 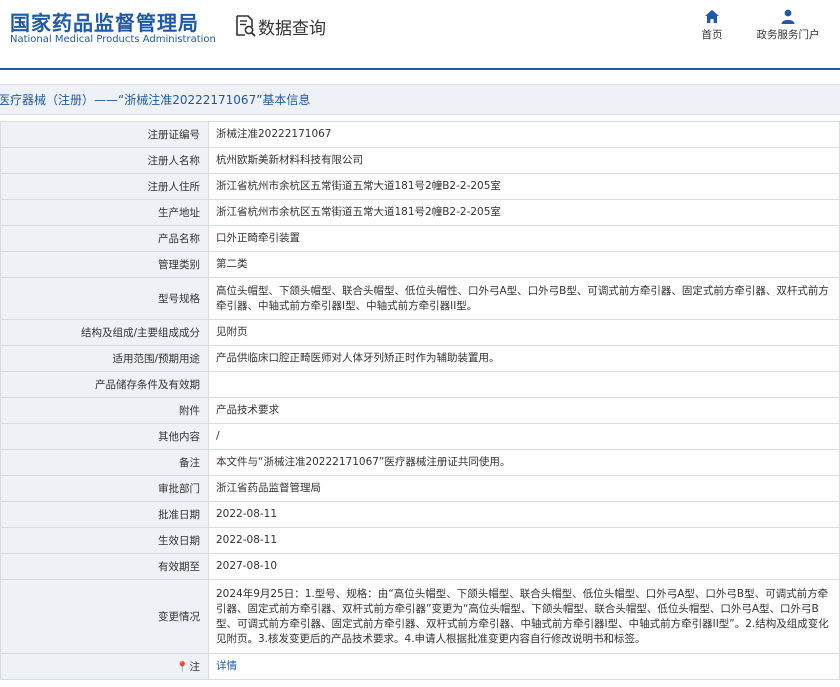 What do you see at coordinates (788, 16) in the screenshot?
I see `user-icon` at bounding box center [788, 16].